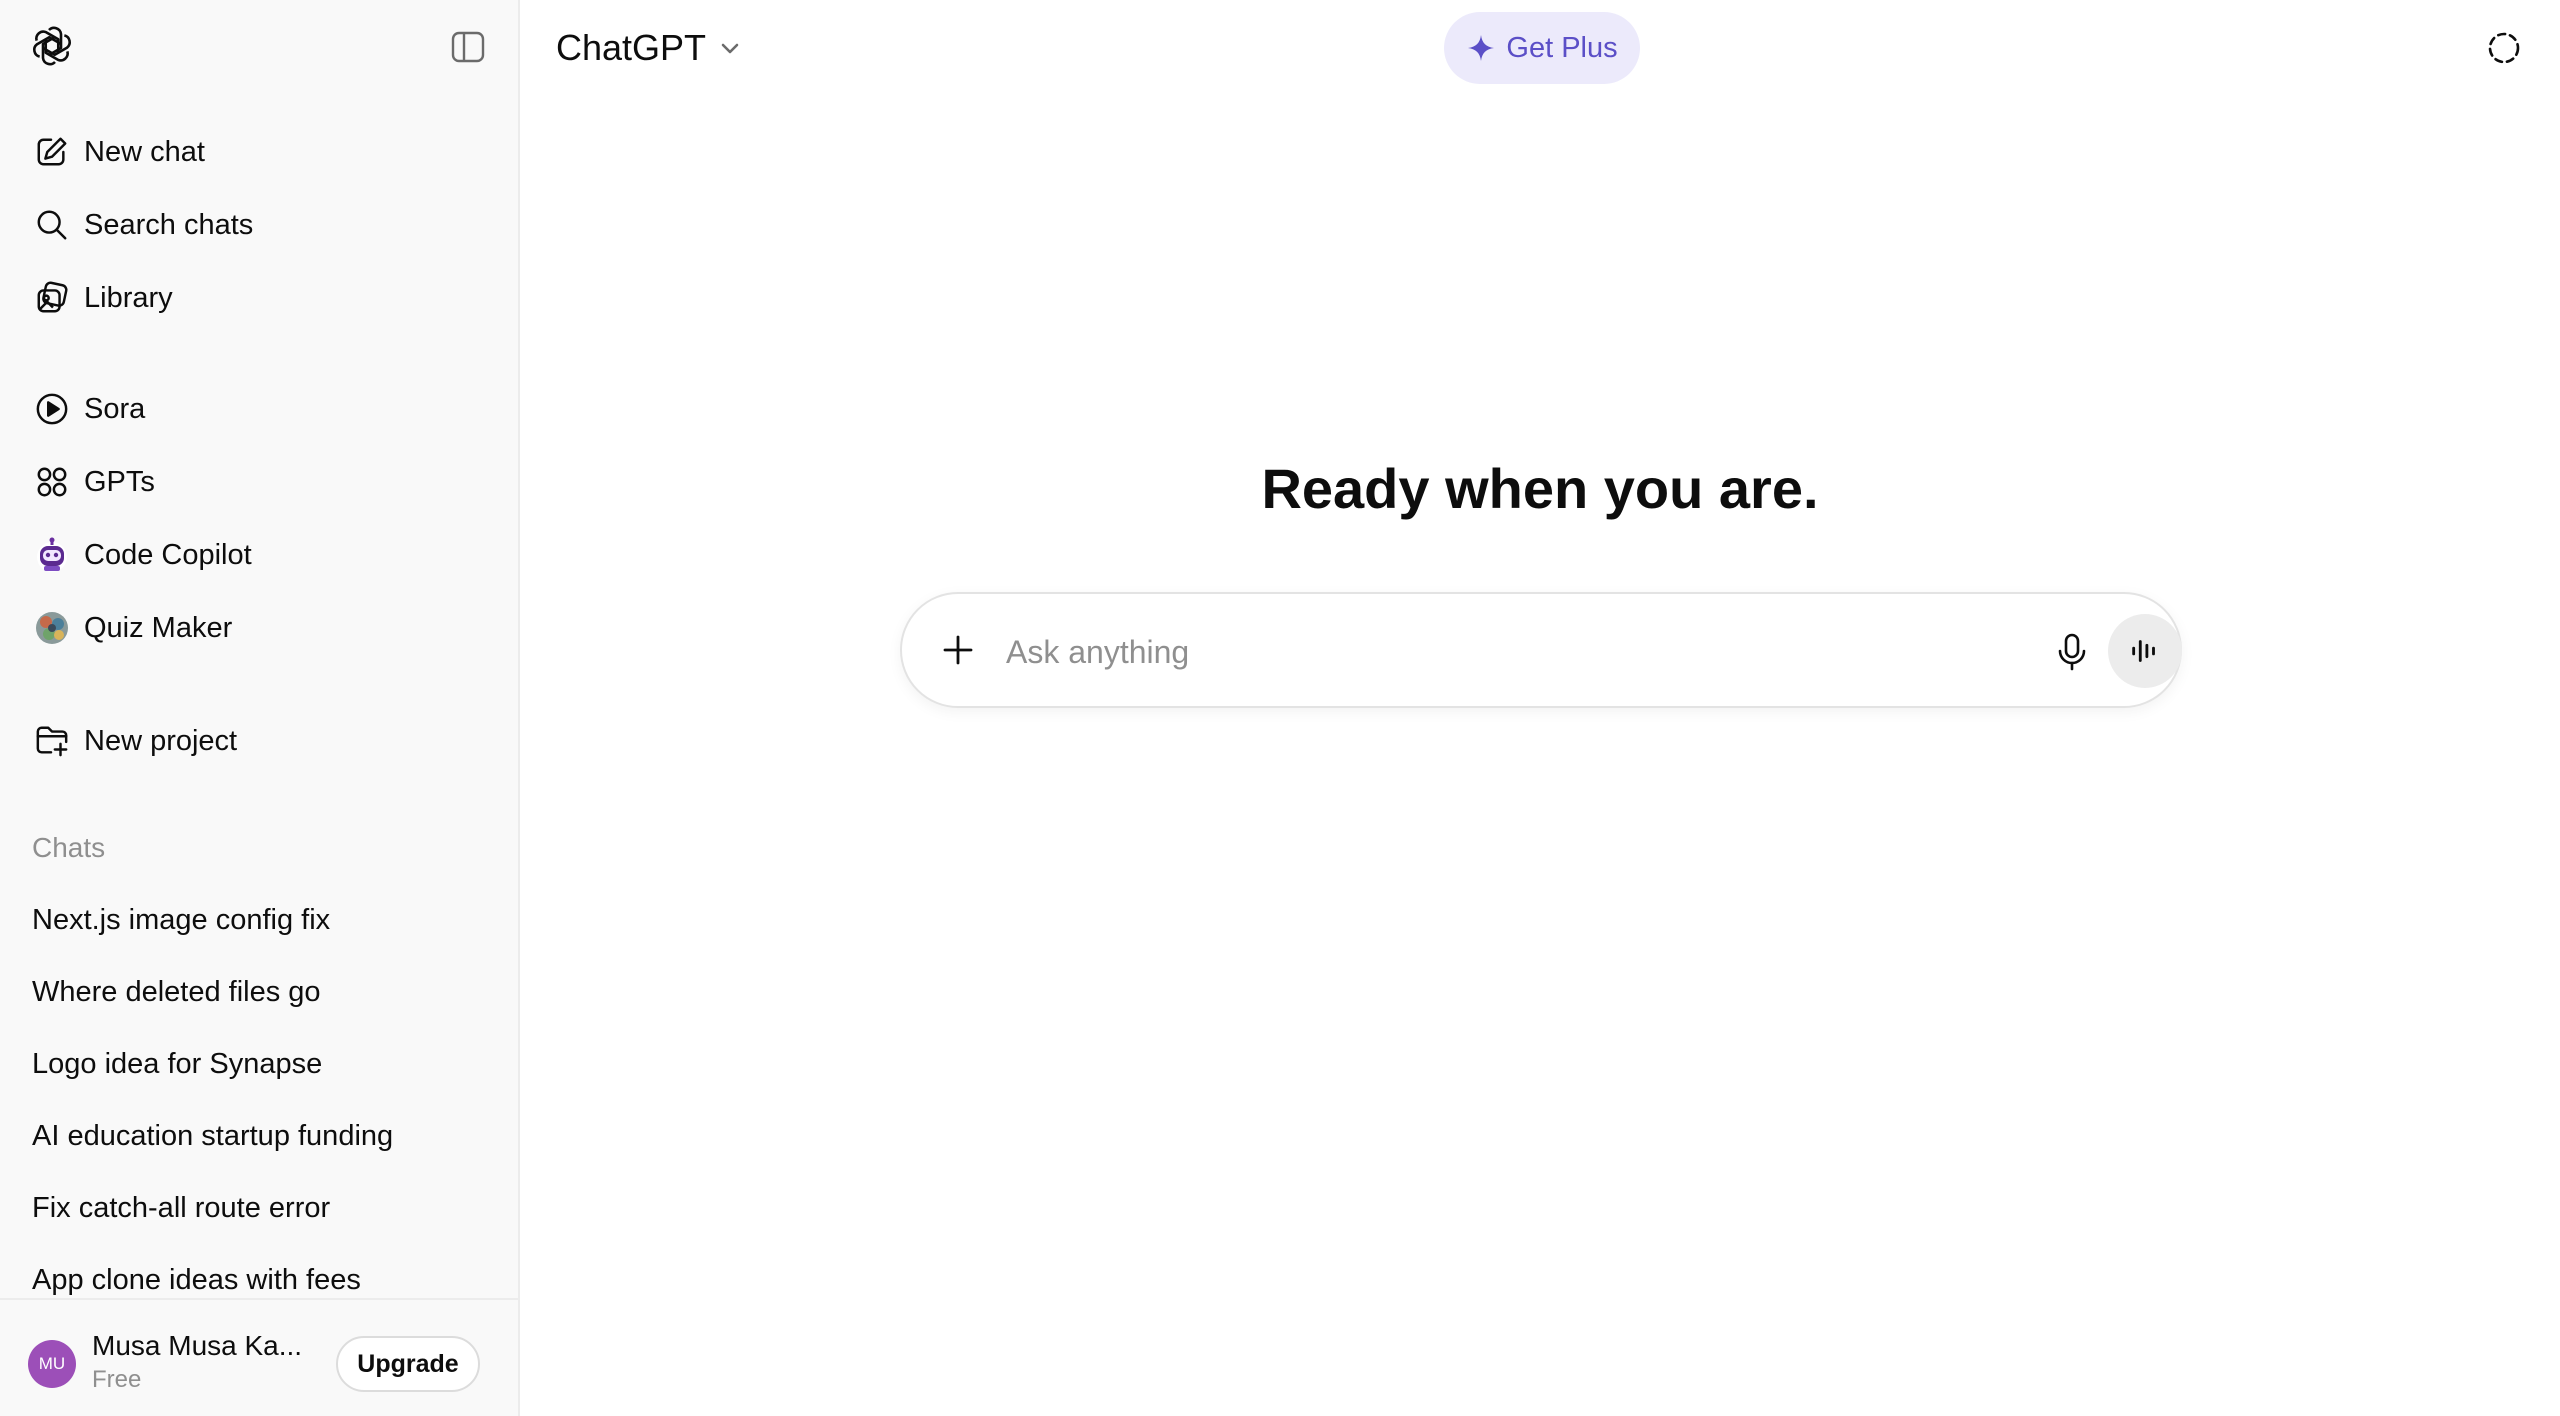 The width and height of the screenshot is (2560, 1416). I want to click on chevron-down-icon, so click(730, 48).